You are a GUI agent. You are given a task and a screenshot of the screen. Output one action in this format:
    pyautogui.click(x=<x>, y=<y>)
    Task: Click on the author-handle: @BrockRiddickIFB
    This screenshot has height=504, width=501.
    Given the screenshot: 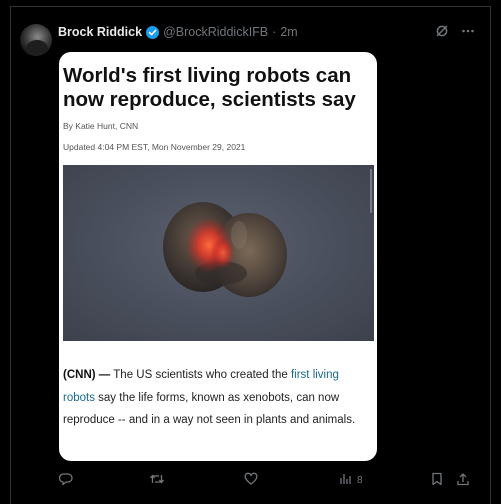 What is the action you would take?
    pyautogui.click(x=215, y=32)
    